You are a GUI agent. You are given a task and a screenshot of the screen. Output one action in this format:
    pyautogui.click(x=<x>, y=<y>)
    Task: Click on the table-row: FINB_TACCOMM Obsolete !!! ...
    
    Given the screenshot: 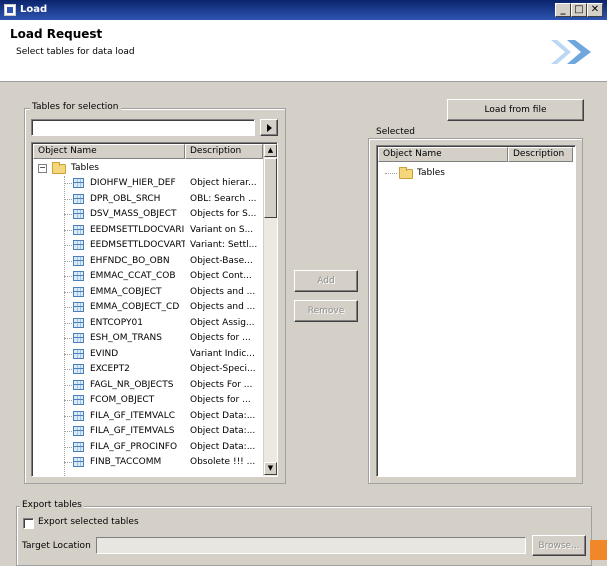 What is the action you would take?
    pyautogui.click(x=147, y=463)
    